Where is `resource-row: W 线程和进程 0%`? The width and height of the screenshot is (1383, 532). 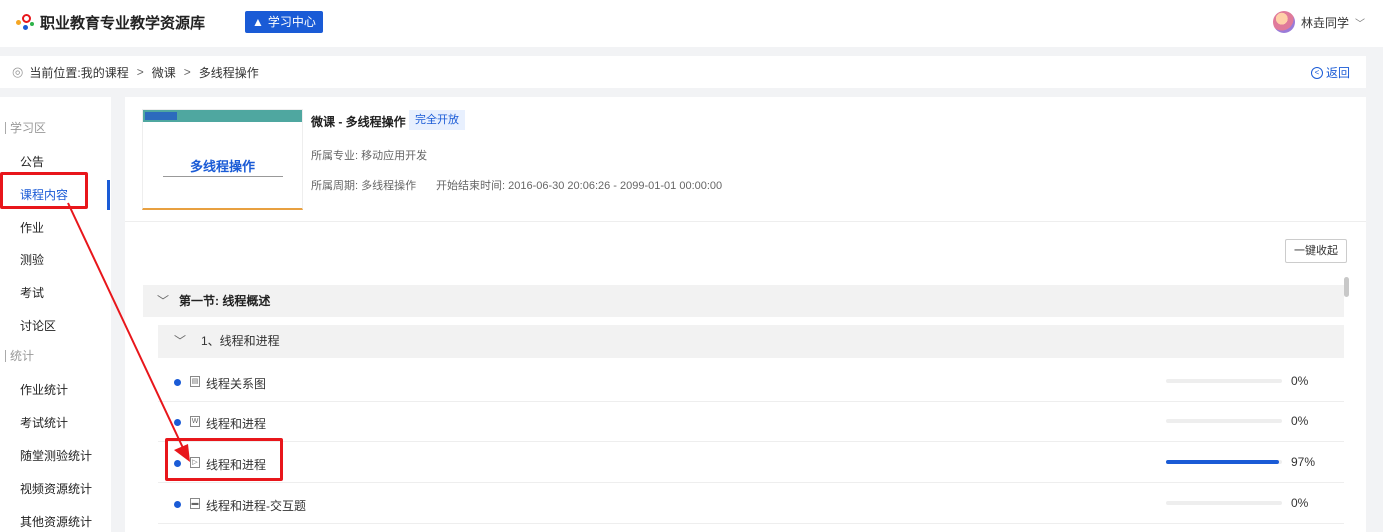 resource-row: W 线程和进程 0% is located at coordinates (751, 422).